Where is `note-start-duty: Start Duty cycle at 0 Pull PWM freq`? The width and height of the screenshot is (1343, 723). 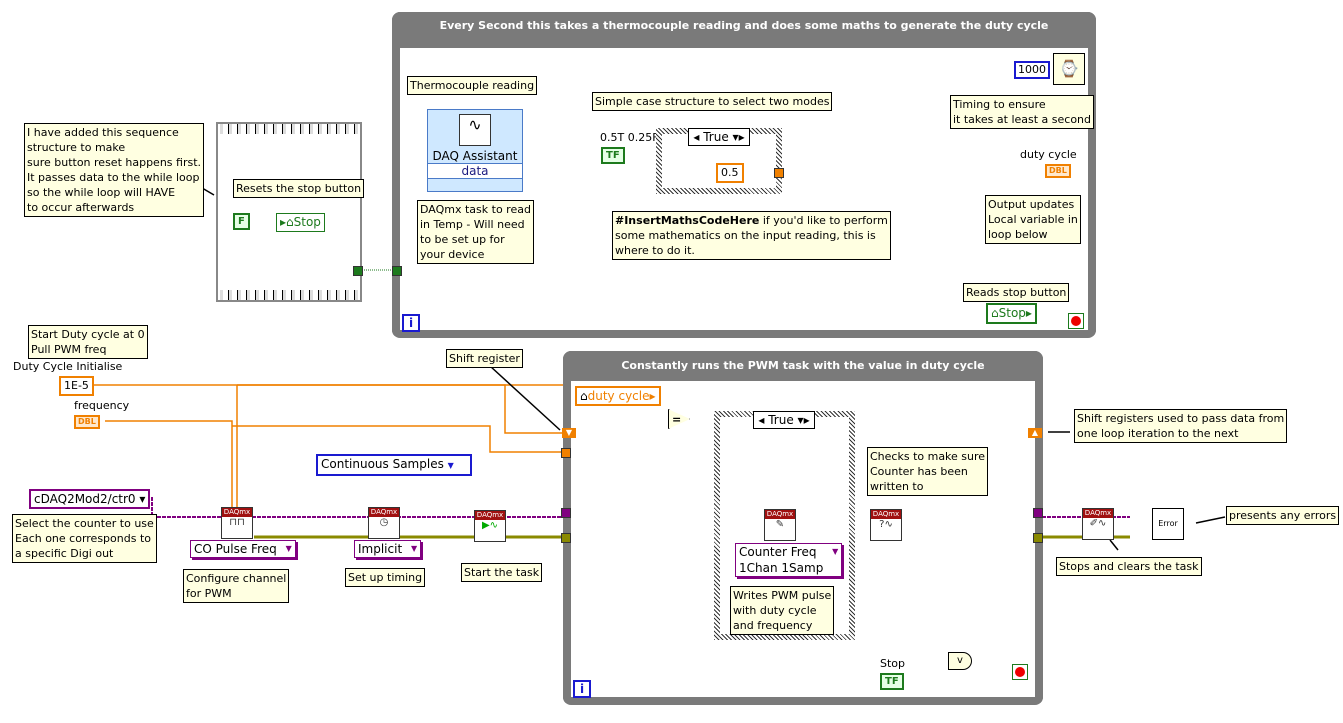 note-start-duty: Start Duty cycle at 0 Pull PWM freq is located at coordinates (88, 342).